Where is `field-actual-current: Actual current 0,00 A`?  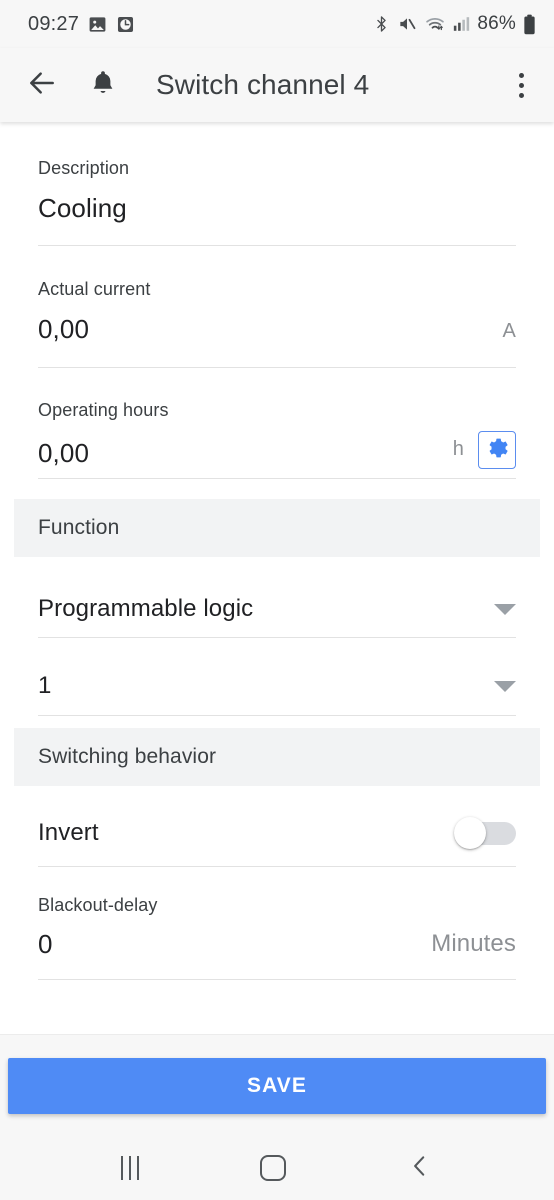 field-actual-current: Actual current 0,00 A is located at coordinates (277, 295).